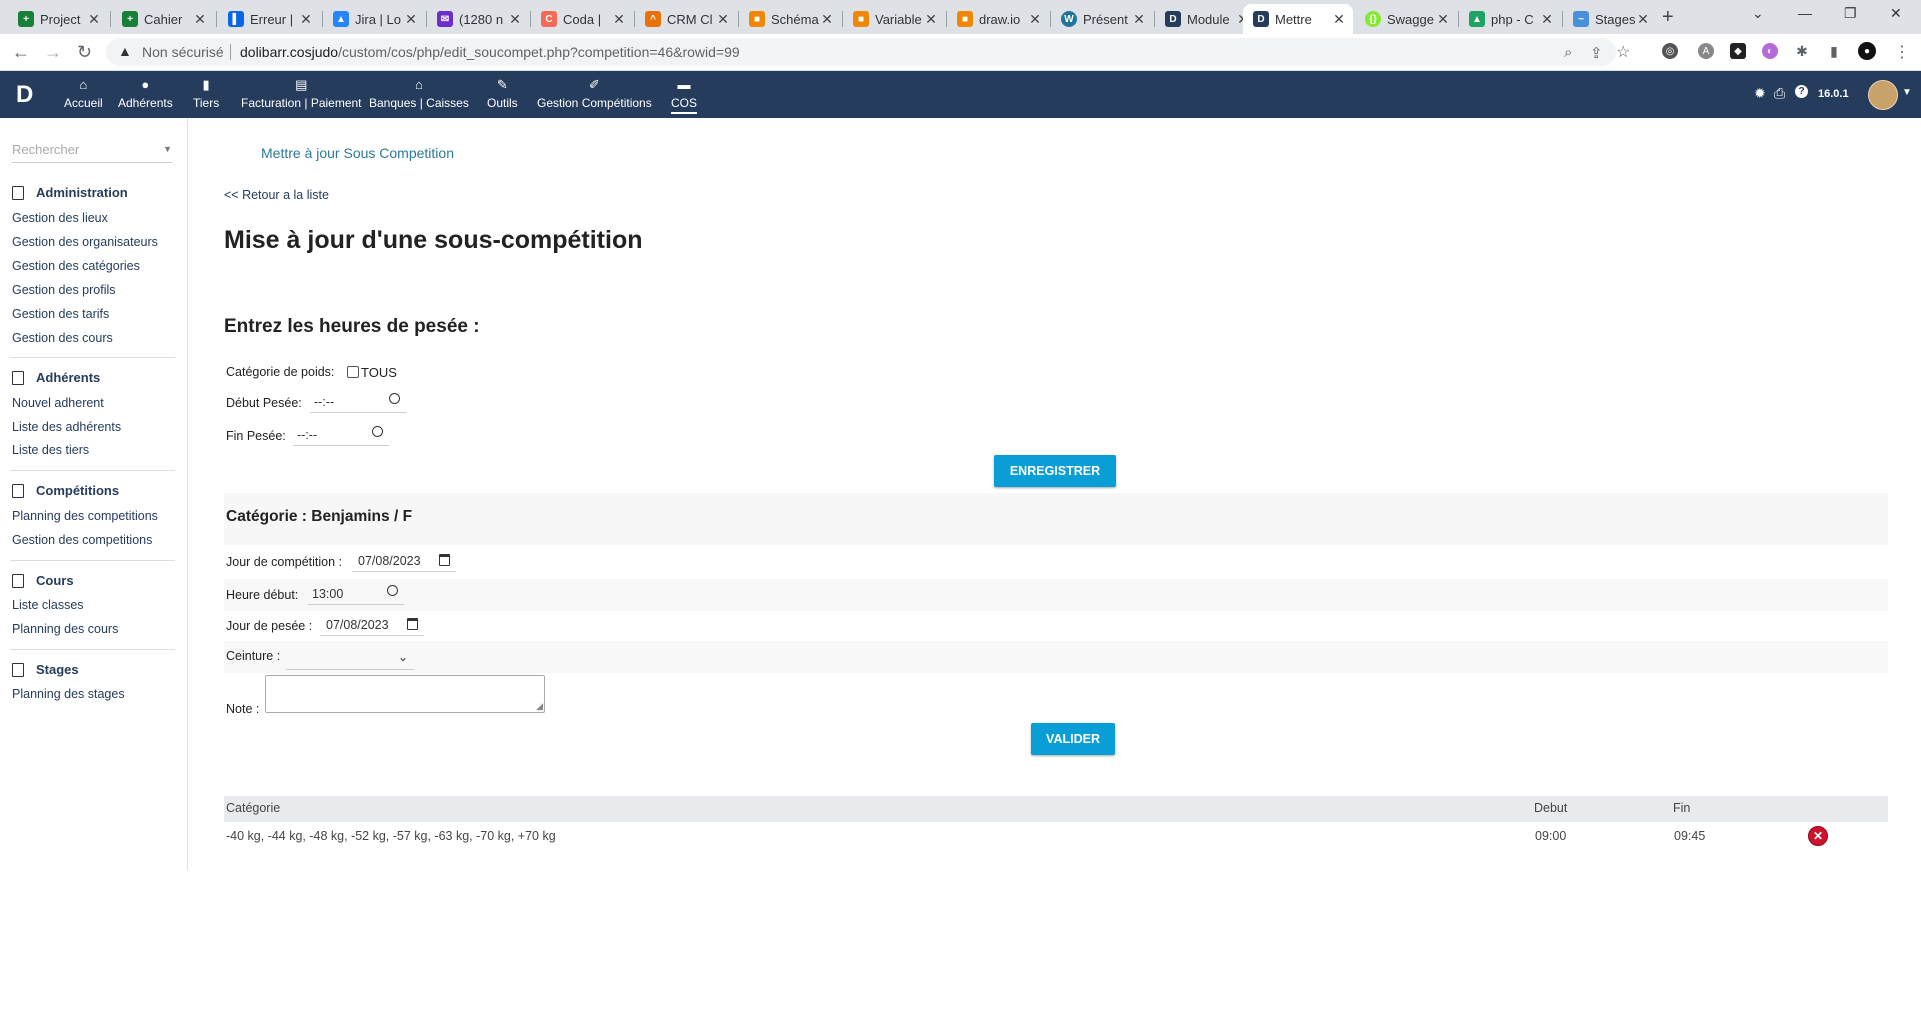  I want to click on delete-icon: ✕, so click(1818, 836).